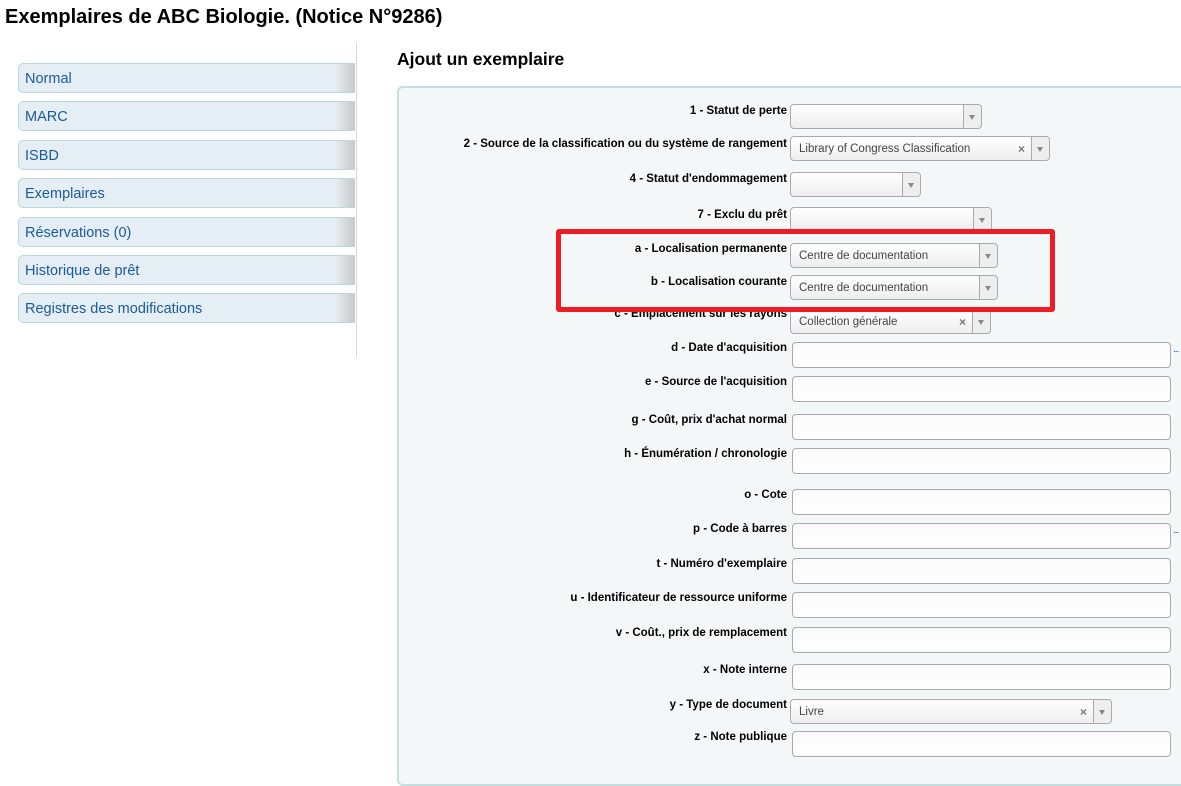  What do you see at coordinates (951, 711) in the screenshot?
I see `select-type-document: Livre ×` at bounding box center [951, 711].